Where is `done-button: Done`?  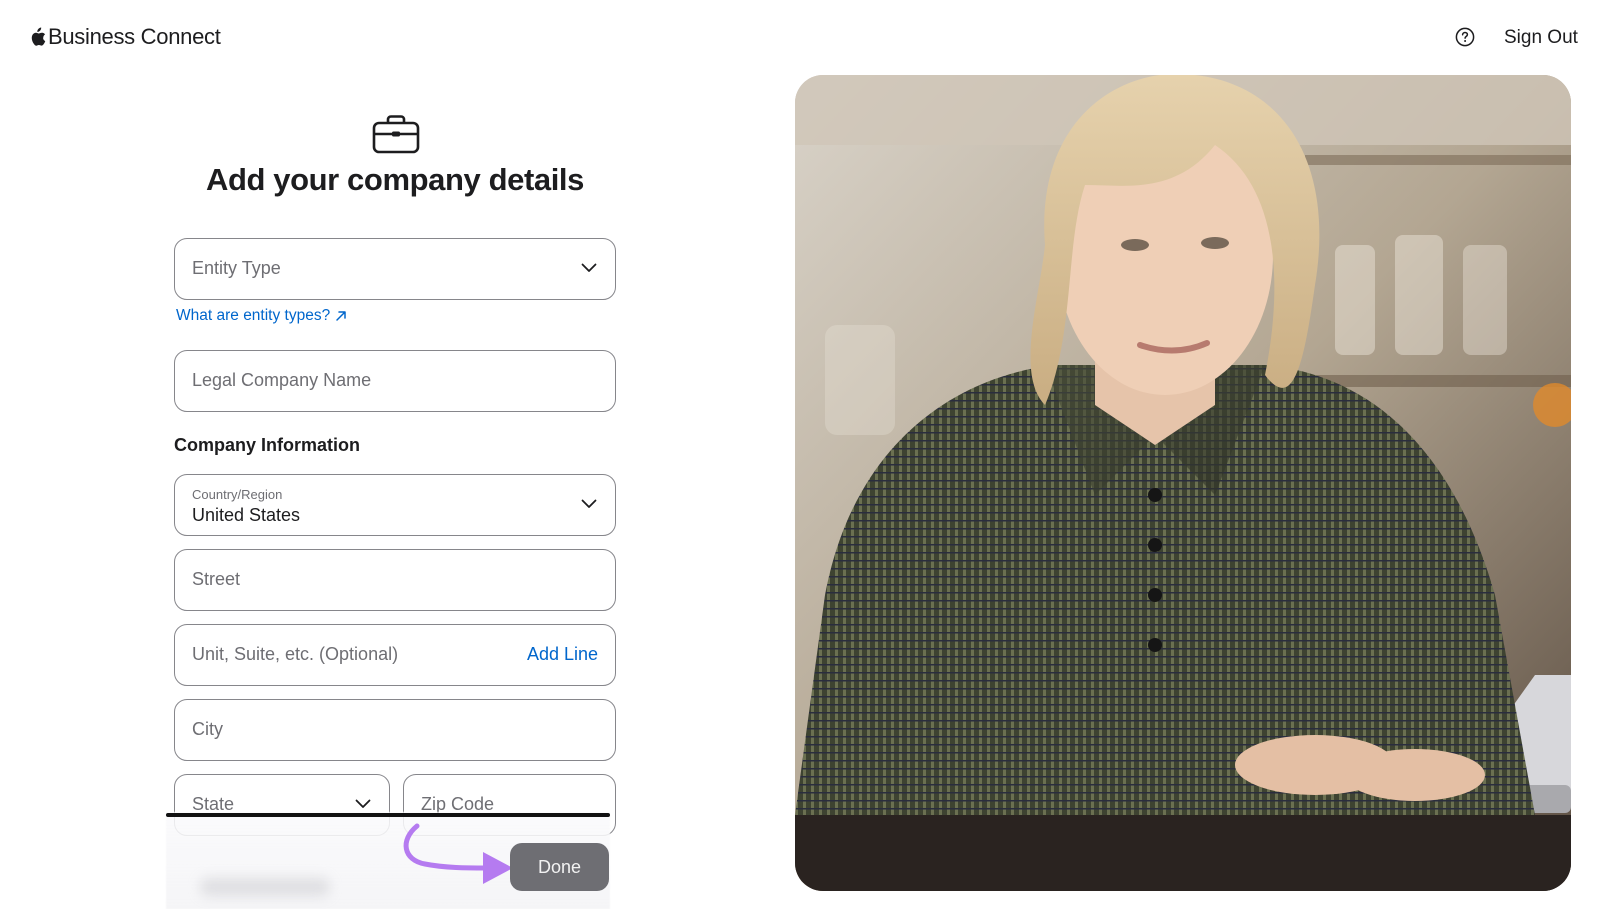
done-button: Done is located at coordinates (559, 867).